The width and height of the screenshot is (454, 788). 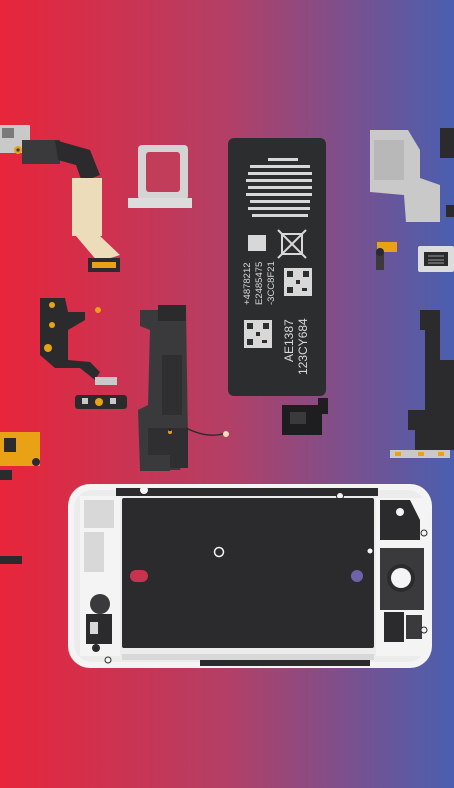 I want to click on red-accent-slot, so click(x=139, y=576).